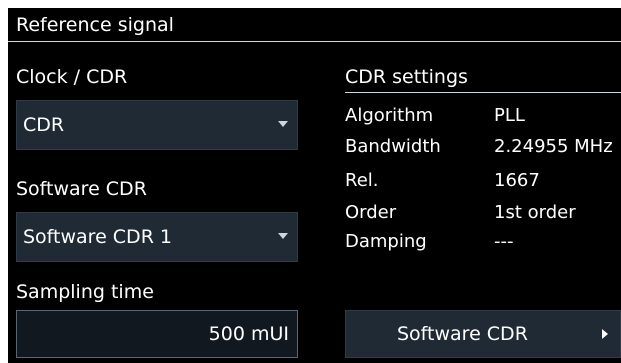 The width and height of the screenshot is (621, 363). Describe the element at coordinates (81, 189) in the screenshot. I see `software-cdr-label: Software CDR` at that location.